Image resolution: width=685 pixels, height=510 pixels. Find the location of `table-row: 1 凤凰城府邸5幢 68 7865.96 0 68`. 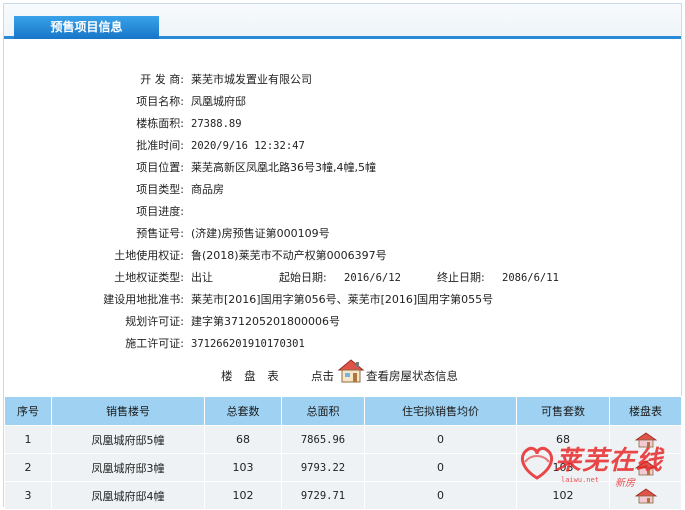

table-row: 1 凤凰城府邸5幢 68 7865.96 0 68 is located at coordinates (343, 439).